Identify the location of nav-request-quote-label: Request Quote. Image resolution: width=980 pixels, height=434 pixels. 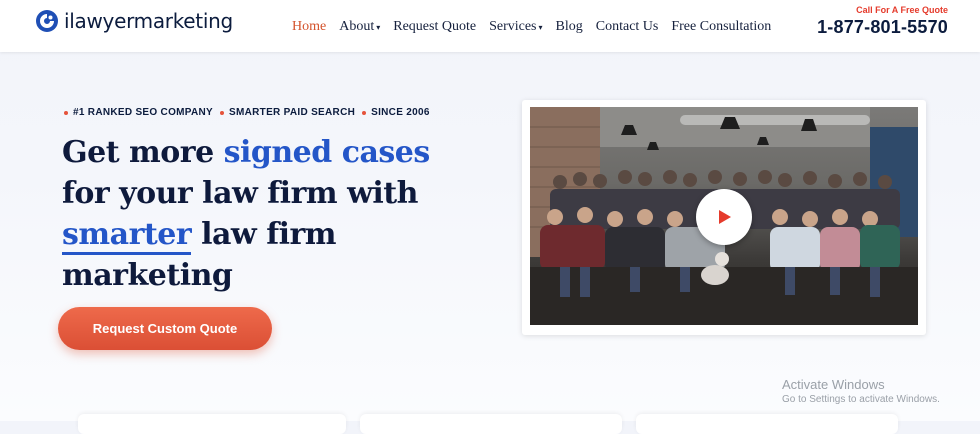
(435, 26).